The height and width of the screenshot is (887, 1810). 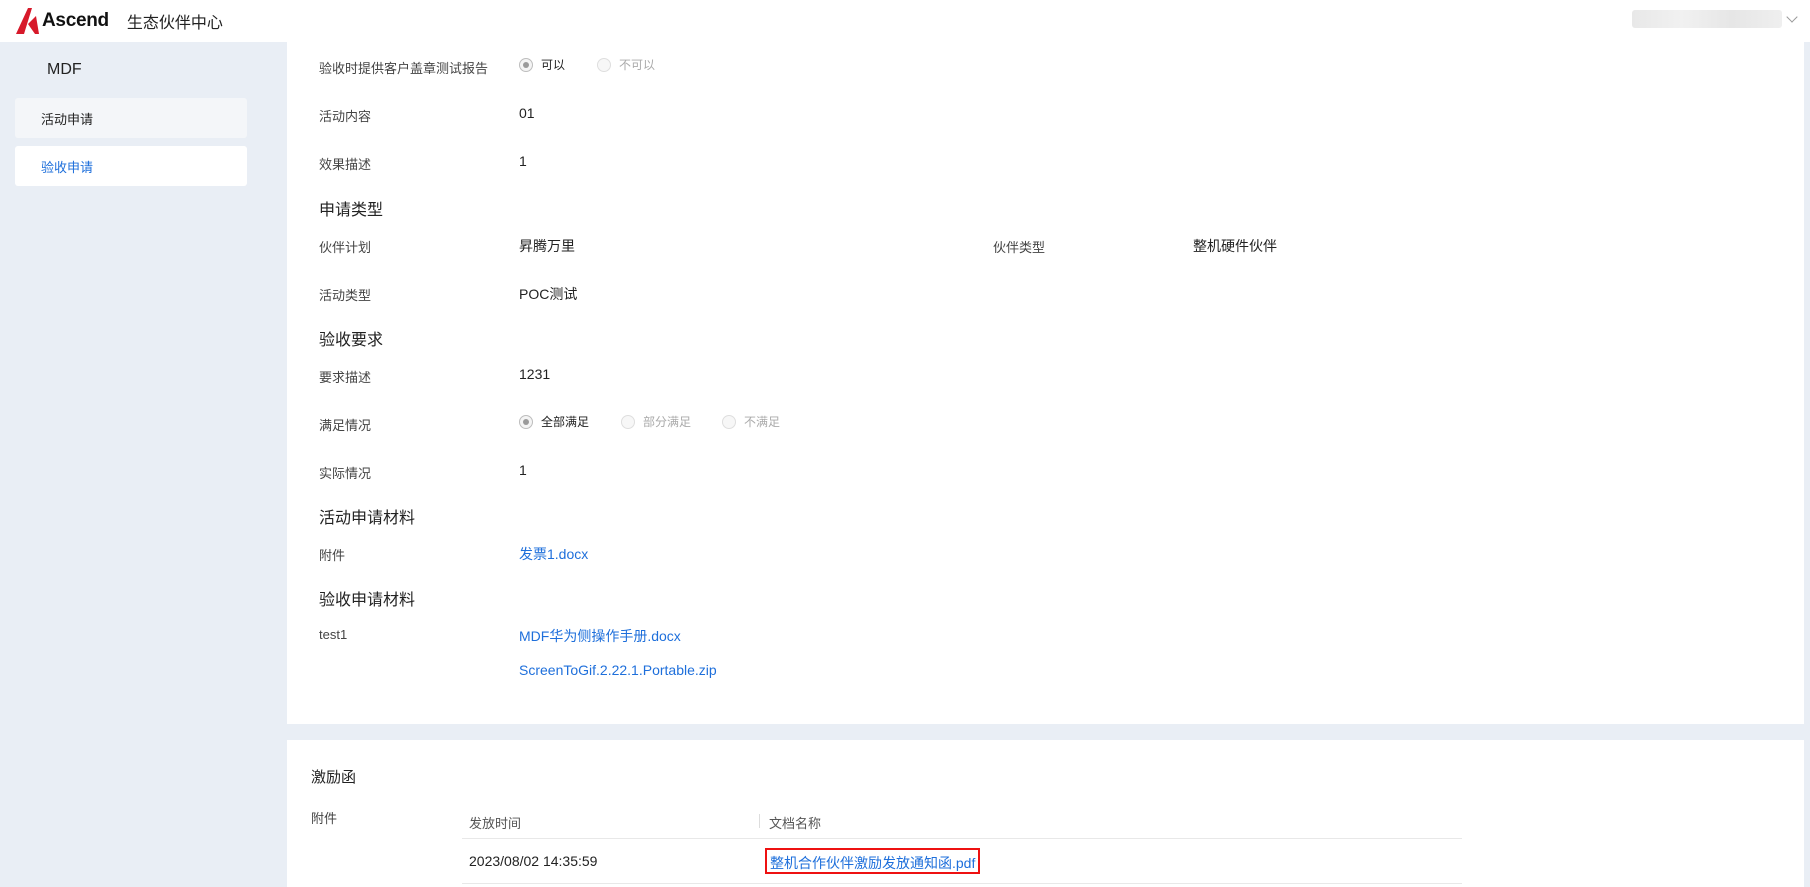 What do you see at coordinates (367, 600) in the screenshot?
I see `section-acceptance-materials: 验收申请材料` at bounding box center [367, 600].